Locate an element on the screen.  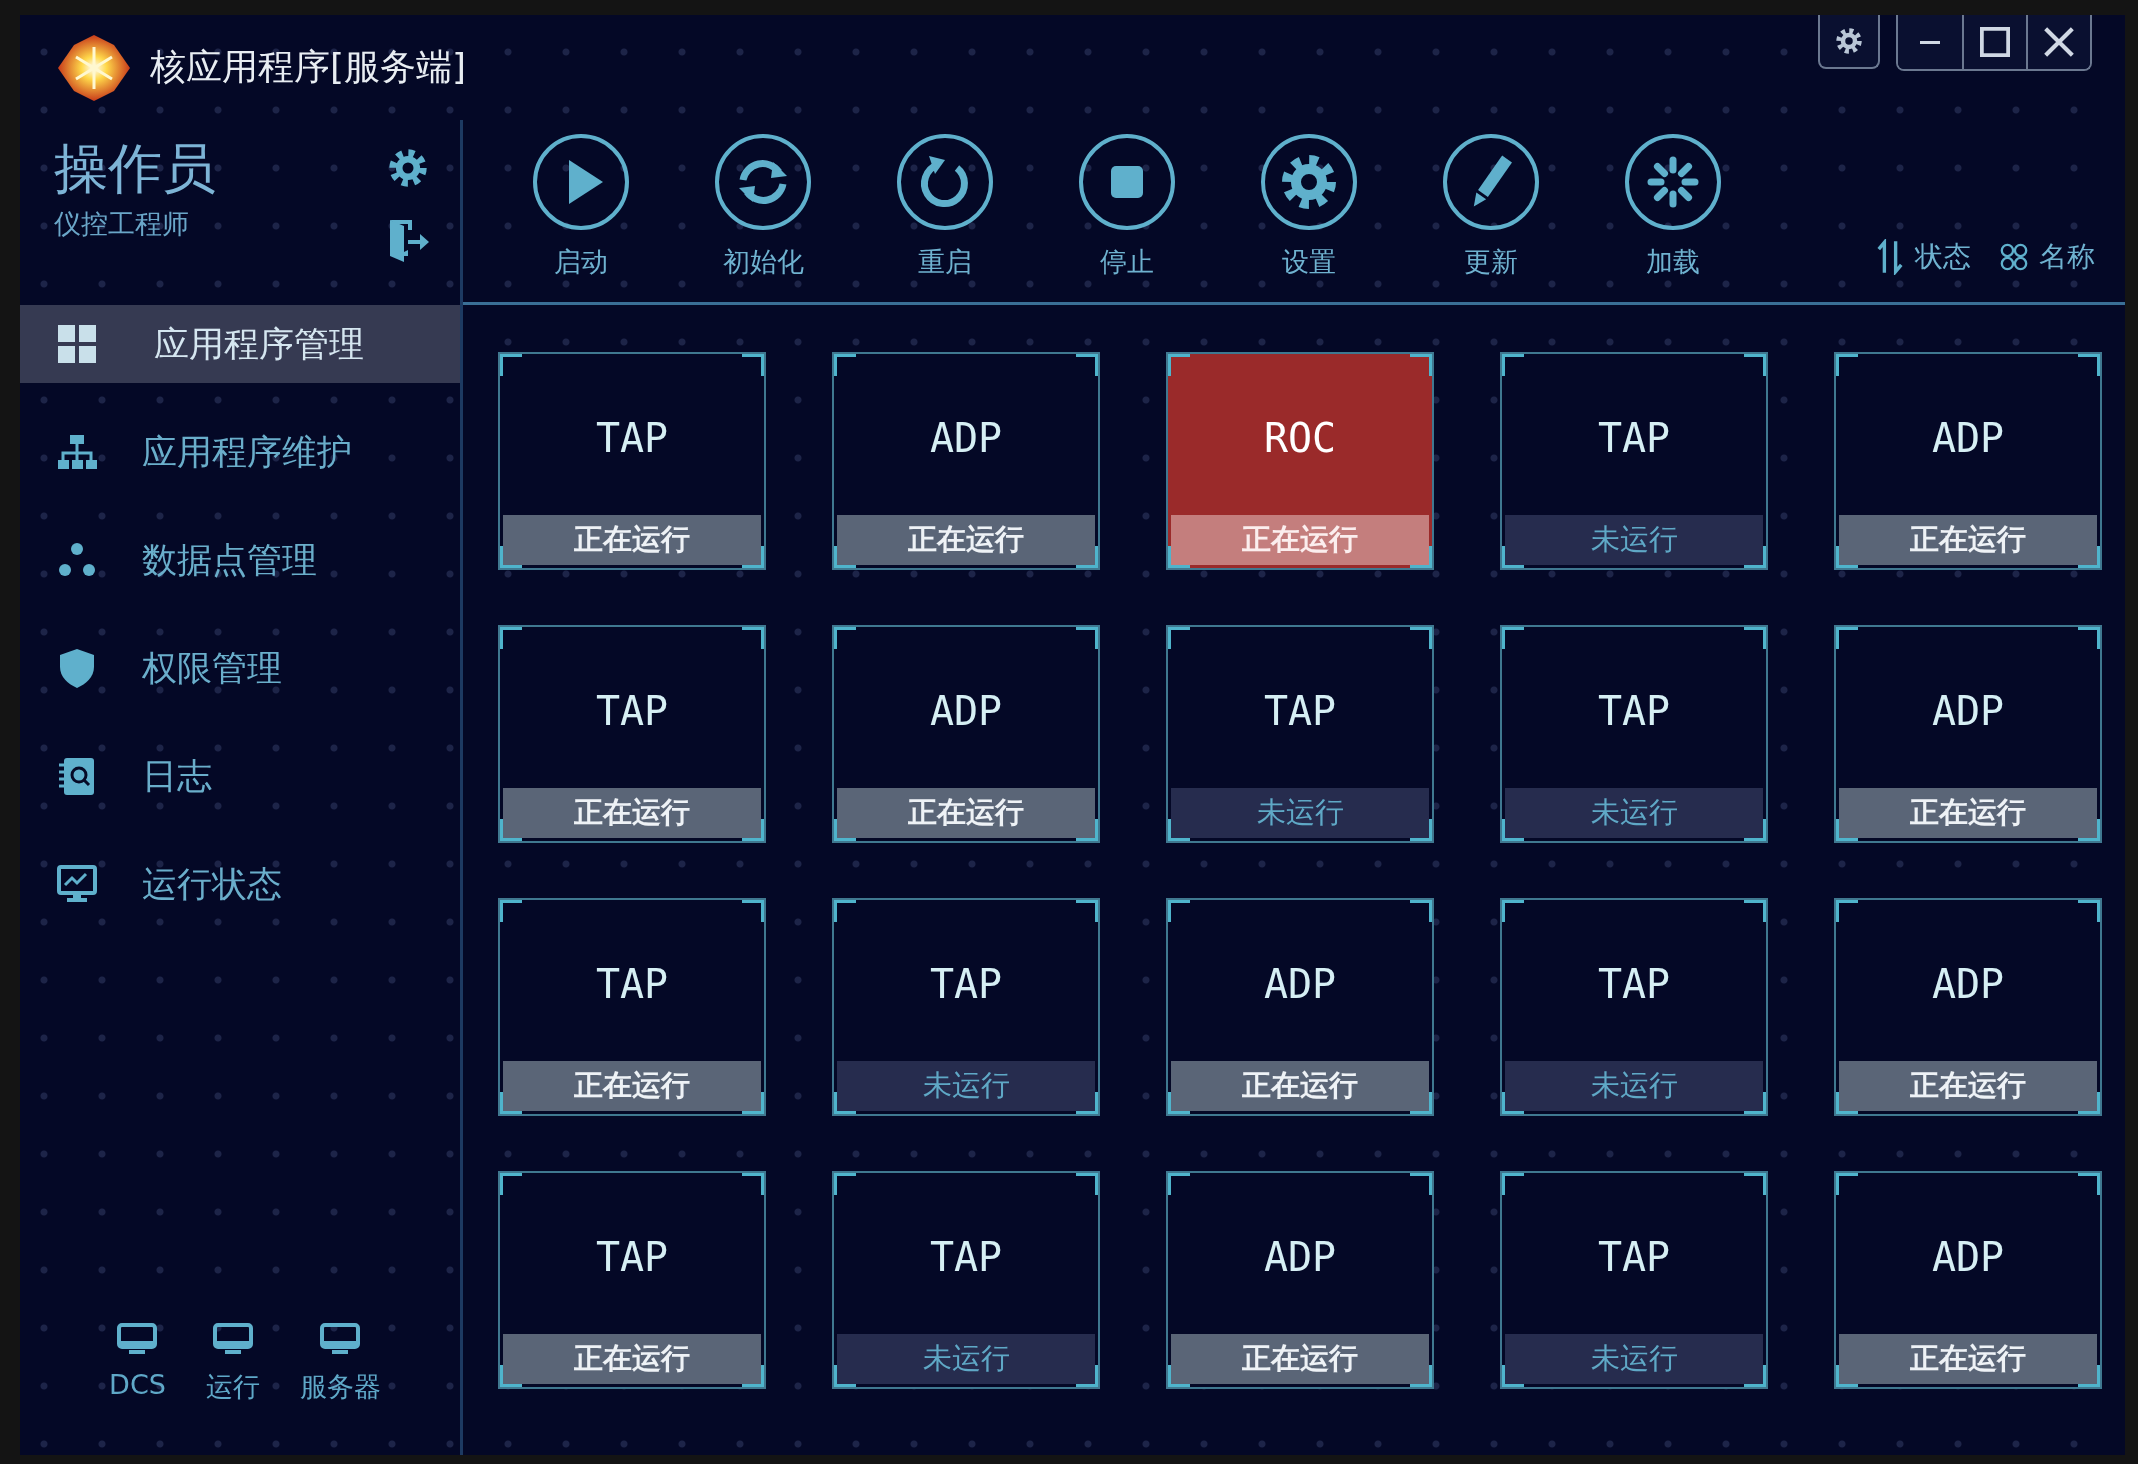
node-button: DCS is located at coordinates (137, 1364).